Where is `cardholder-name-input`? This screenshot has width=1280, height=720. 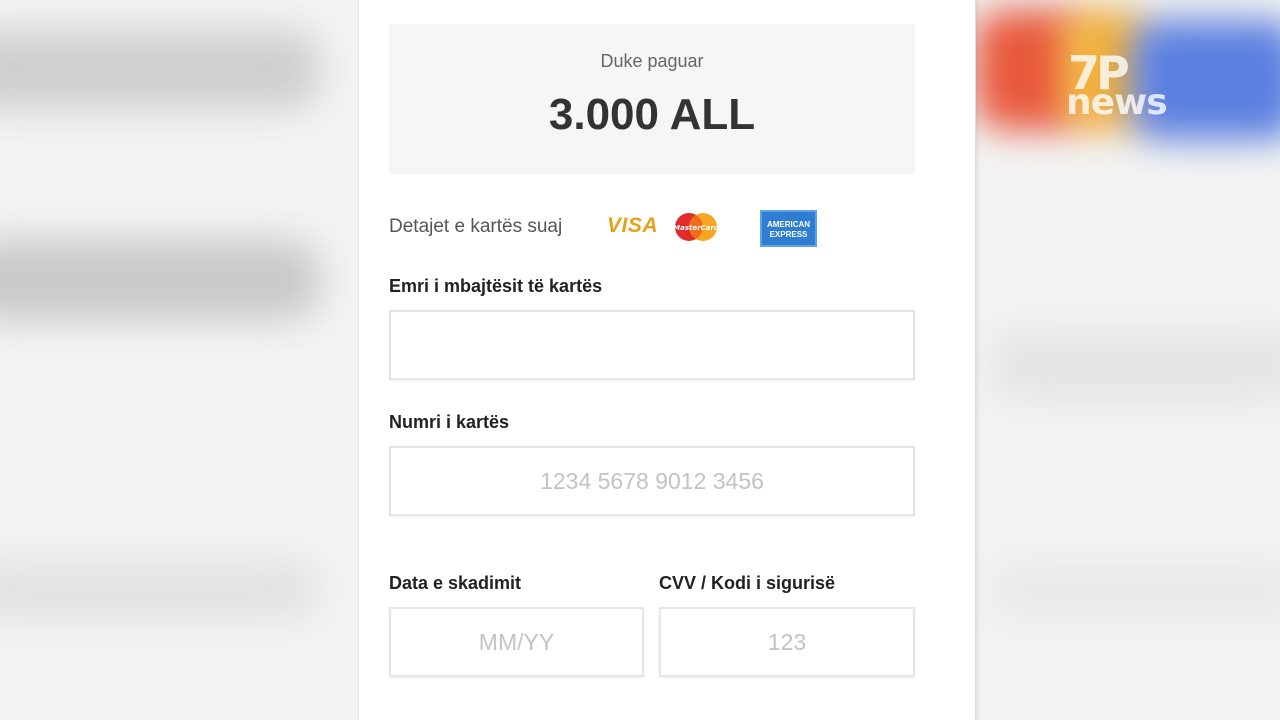 cardholder-name-input is located at coordinates (652, 345).